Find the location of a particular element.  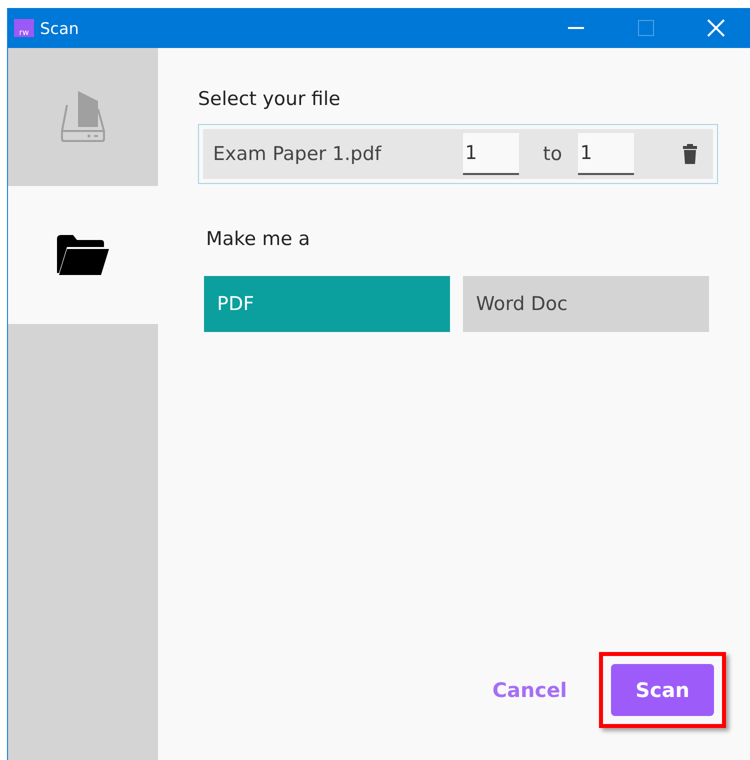

page-to-field: 1 is located at coordinates (606, 154).